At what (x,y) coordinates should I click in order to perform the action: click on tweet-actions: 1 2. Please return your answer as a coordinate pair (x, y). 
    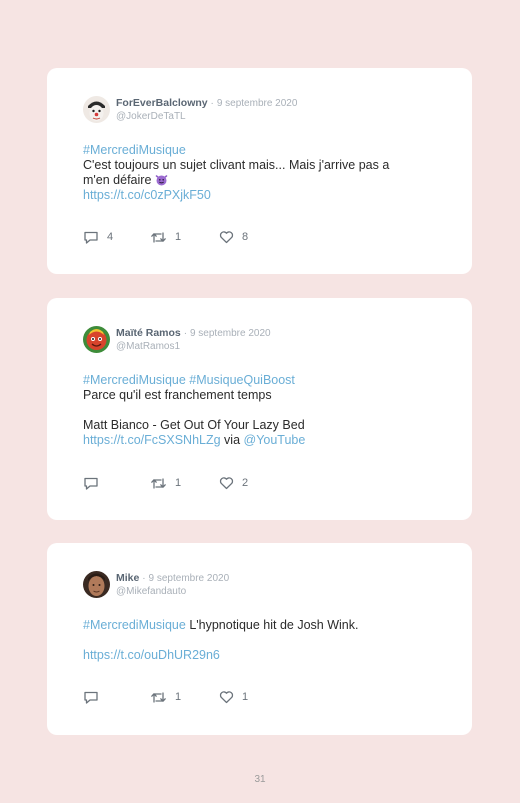
    Looking at the image, I should click on (263, 483).